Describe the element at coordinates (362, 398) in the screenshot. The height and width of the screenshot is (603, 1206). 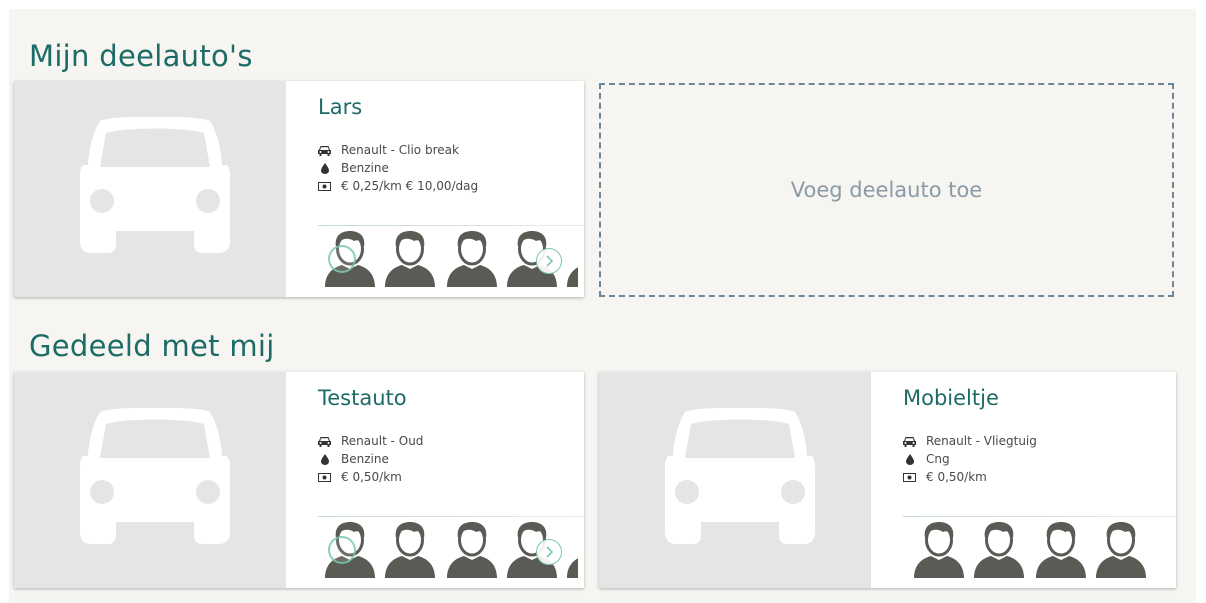
I see `car-name: Testauto` at that location.